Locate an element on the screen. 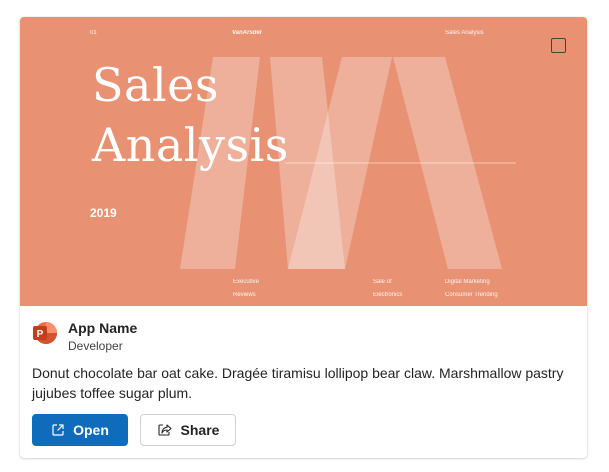 The width and height of the screenshot is (609, 472). slide-footer-col1-line2: Reviews is located at coordinates (244, 295).